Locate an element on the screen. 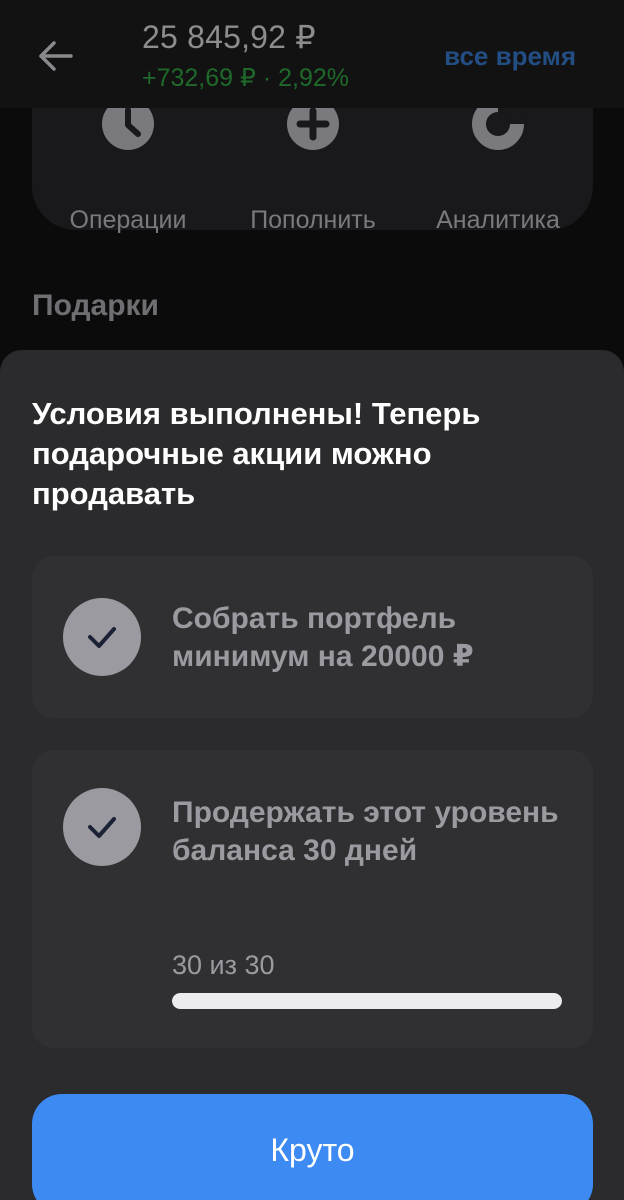  arrow-left-icon is located at coordinates (56, 56).